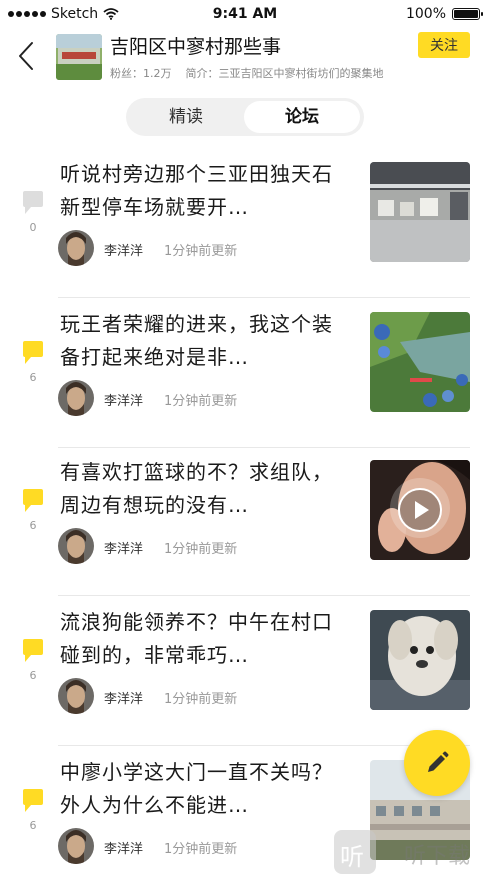  I want to click on comment-count: 0, so click(33, 227).